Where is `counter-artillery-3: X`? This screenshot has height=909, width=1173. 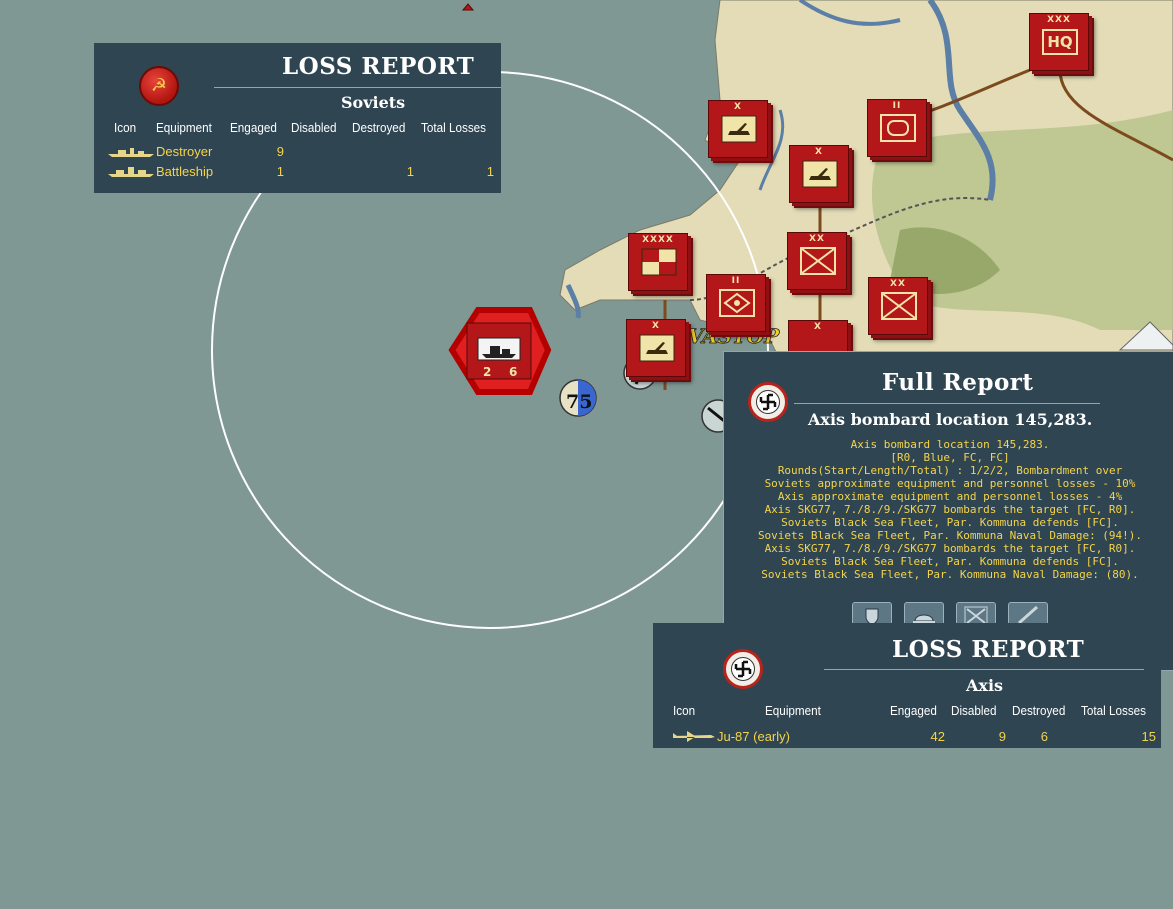 counter-artillery-3: X is located at coordinates (656, 348).